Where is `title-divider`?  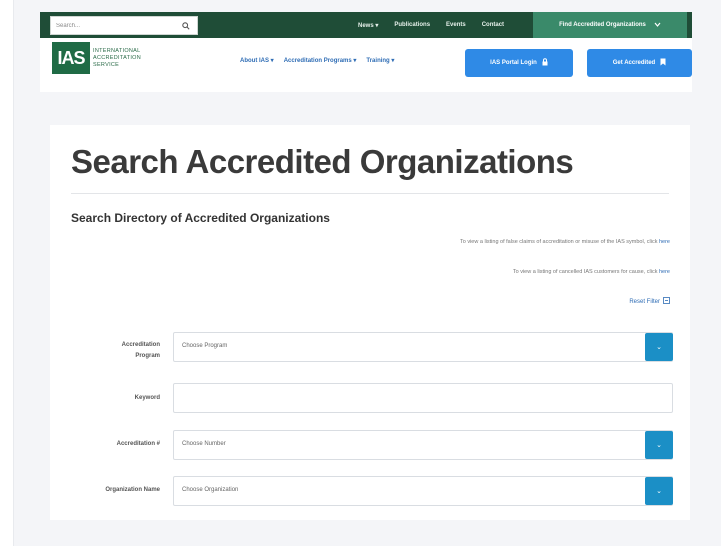
title-divider is located at coordinates (370, 193).